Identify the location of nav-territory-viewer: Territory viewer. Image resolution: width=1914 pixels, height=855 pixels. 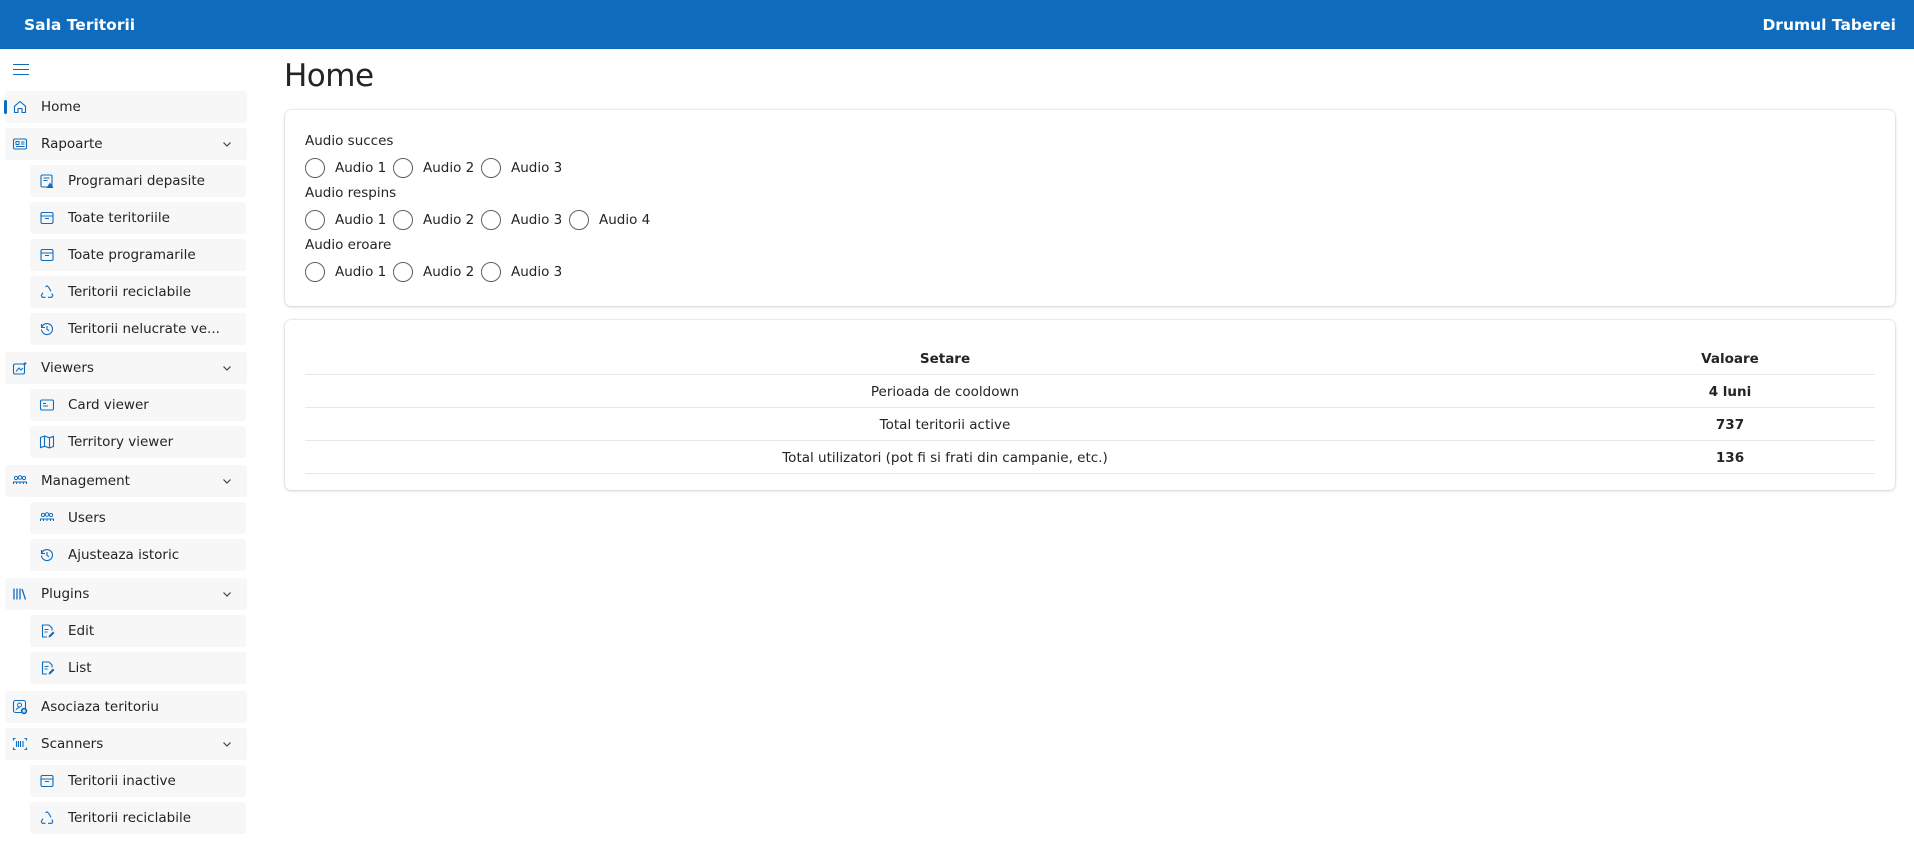
(138, 442).